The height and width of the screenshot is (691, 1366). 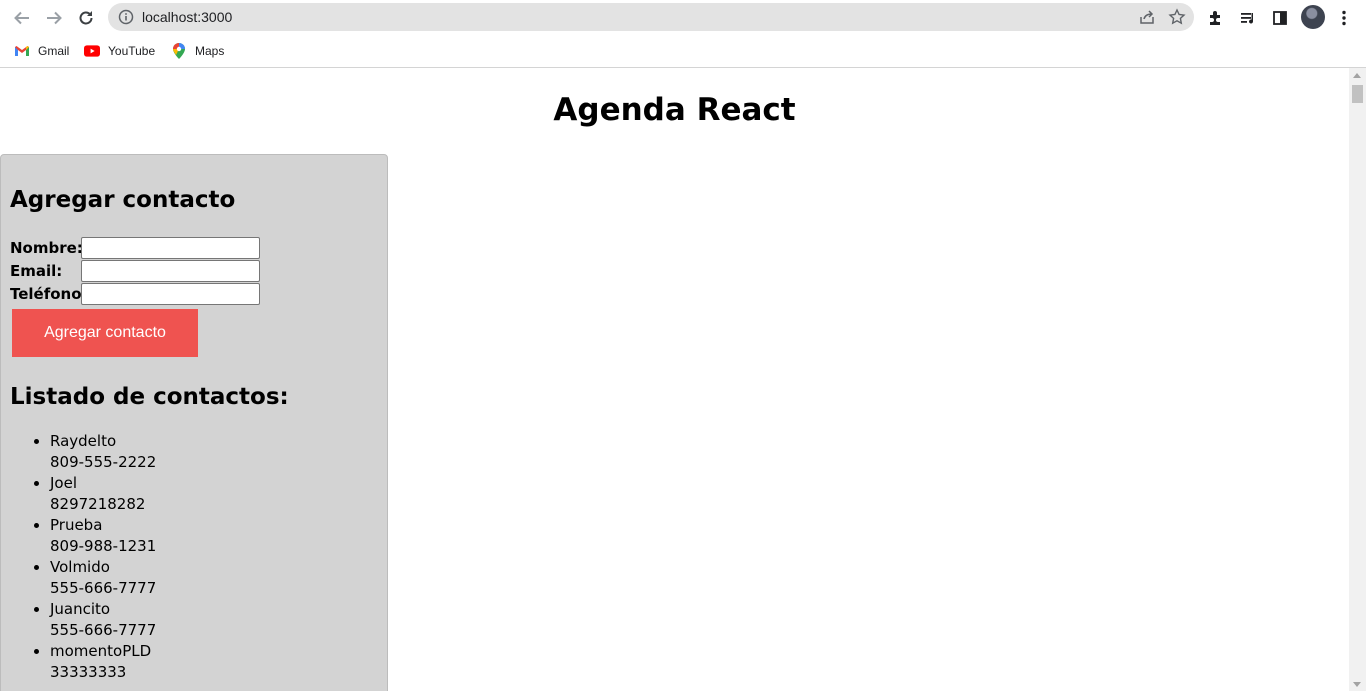 I want to click on gmail-icon, so click(x=22, y=51).